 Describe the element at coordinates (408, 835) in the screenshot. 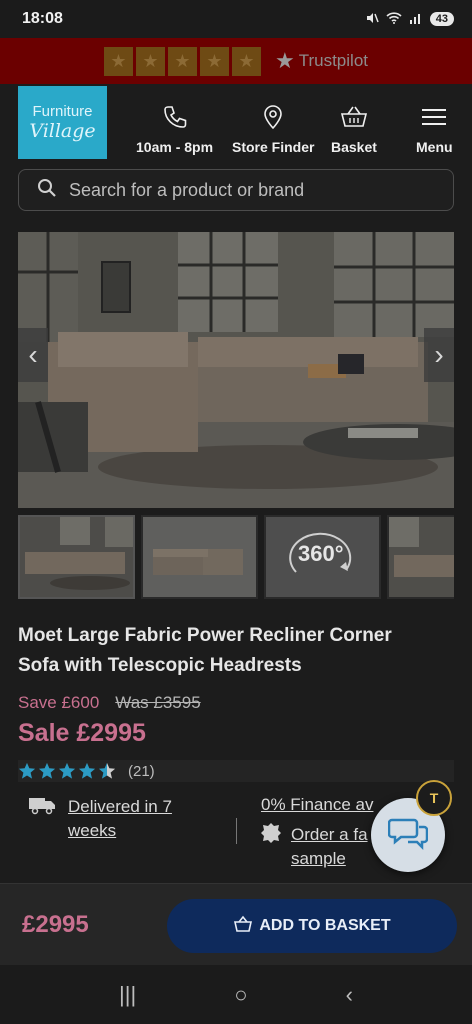

I see `chat-bubbles-icon` at that location.